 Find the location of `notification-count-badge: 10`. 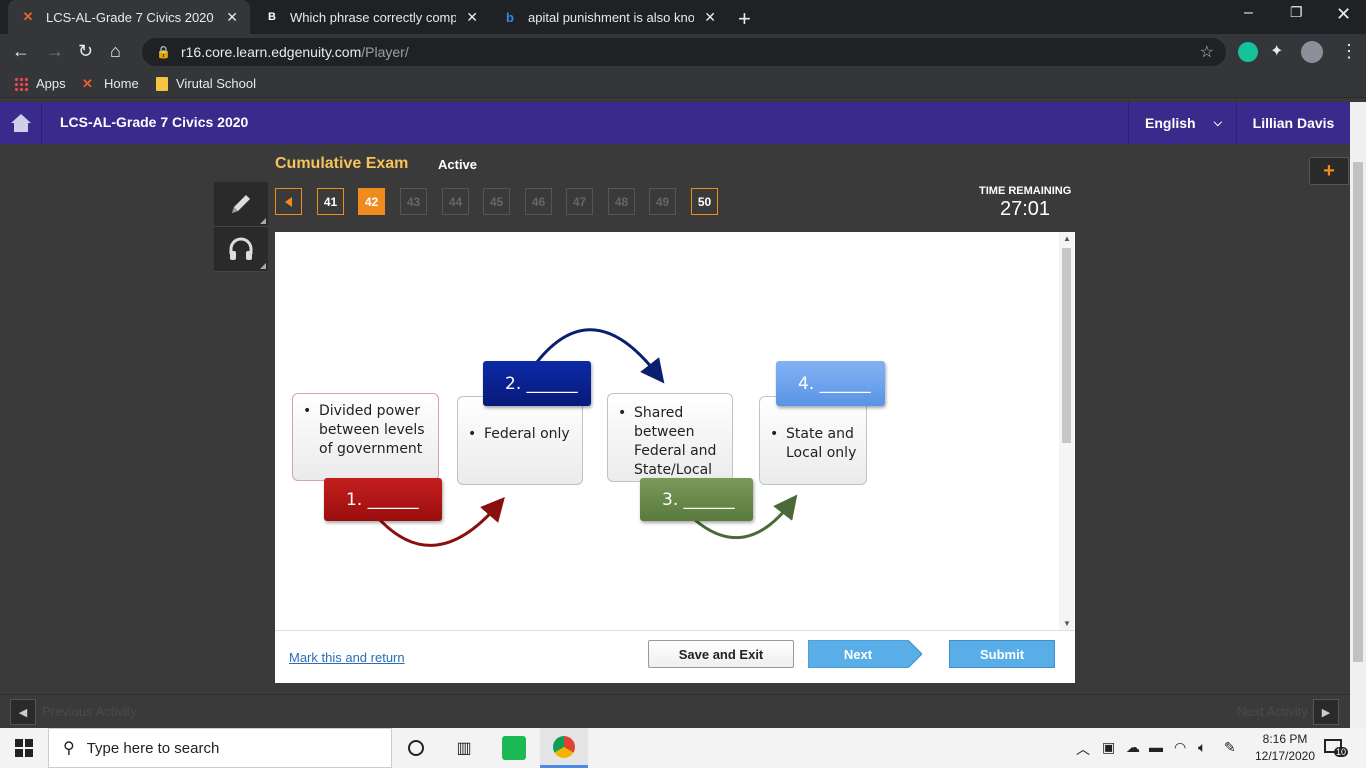

notification-count-badge: 10 is located at coordinates (1341, 752).